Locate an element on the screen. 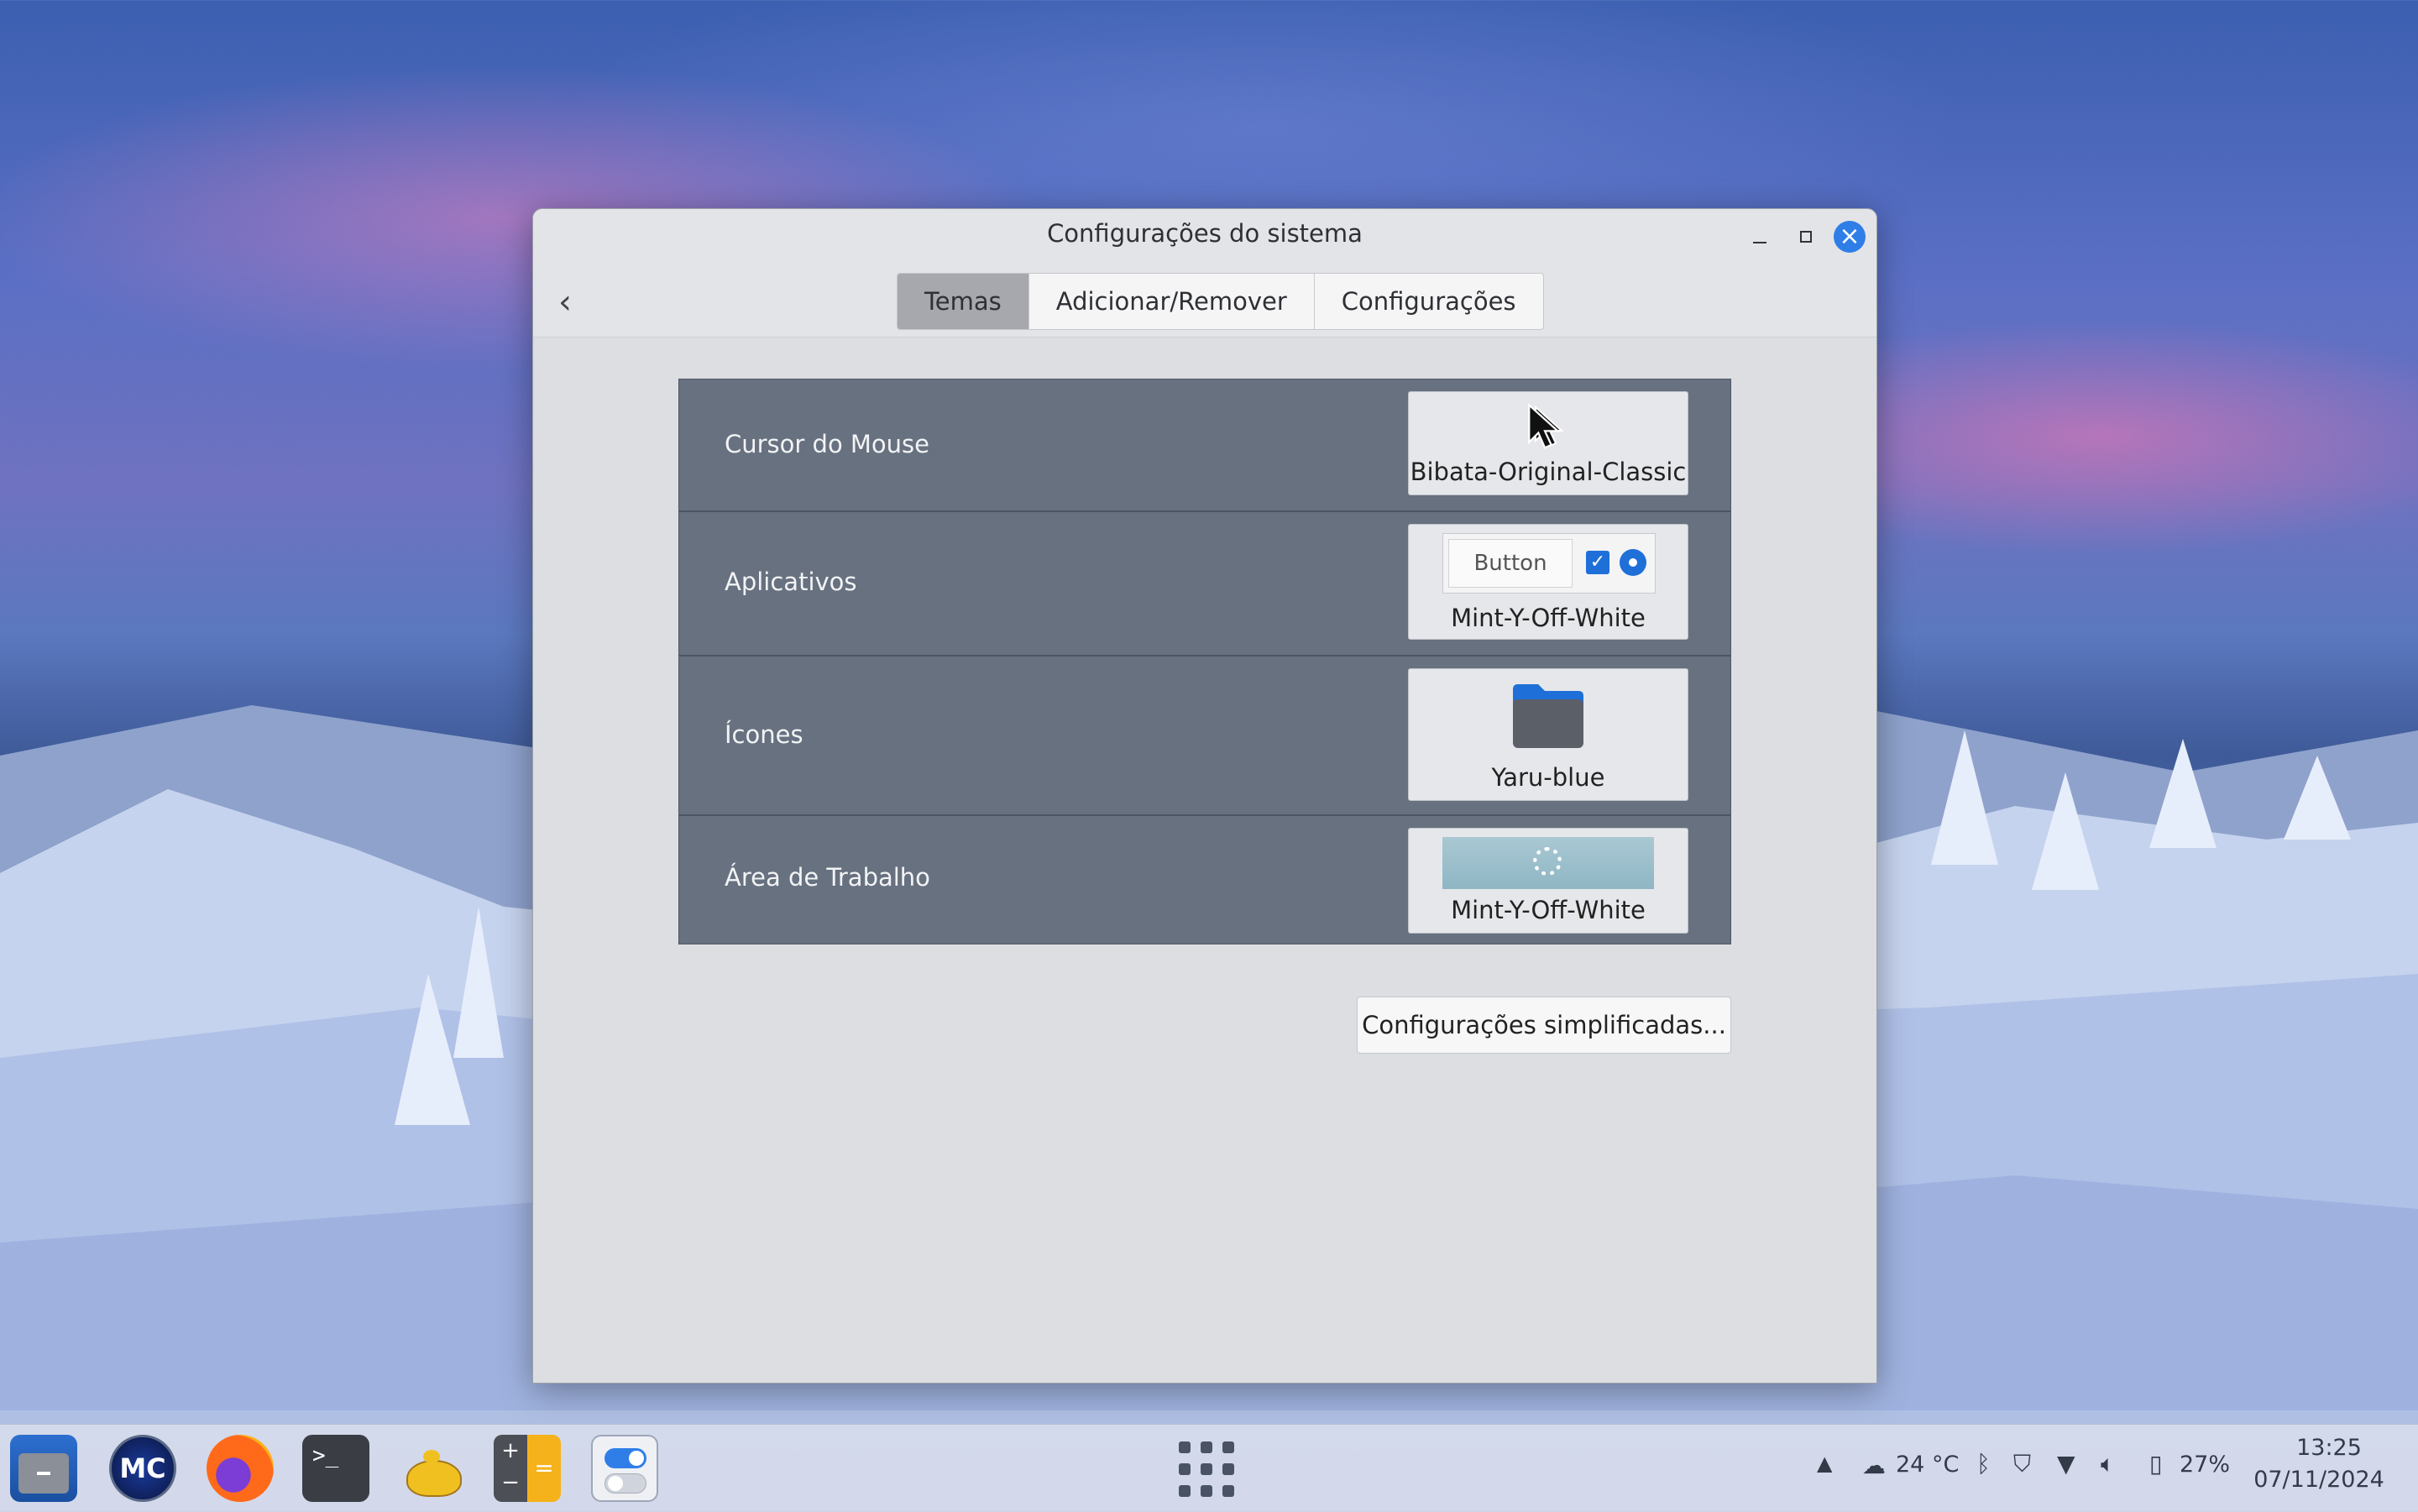 The image size is (2418, 1512). battery-percentage: 27% is located at coordinates (2205, 1465).